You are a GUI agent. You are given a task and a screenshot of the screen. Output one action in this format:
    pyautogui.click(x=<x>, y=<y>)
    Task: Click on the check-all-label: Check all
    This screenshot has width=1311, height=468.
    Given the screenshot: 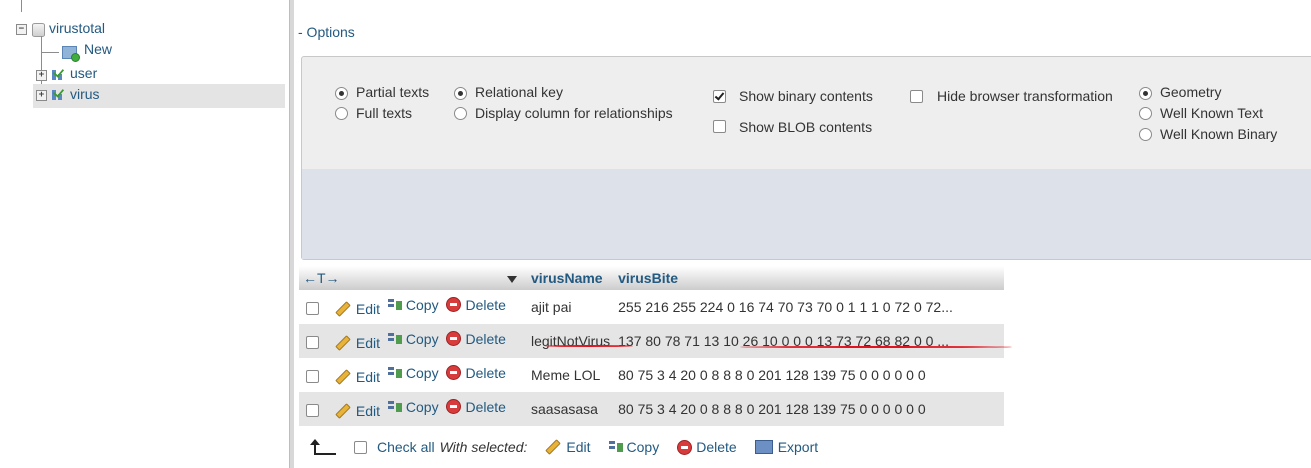 What is the action you would take?
    pyautogui.click(x=406, y=447)
    